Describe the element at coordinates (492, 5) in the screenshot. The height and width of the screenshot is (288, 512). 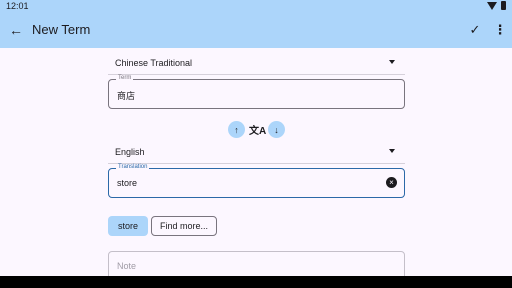
I see `wifi-icon` at that location.